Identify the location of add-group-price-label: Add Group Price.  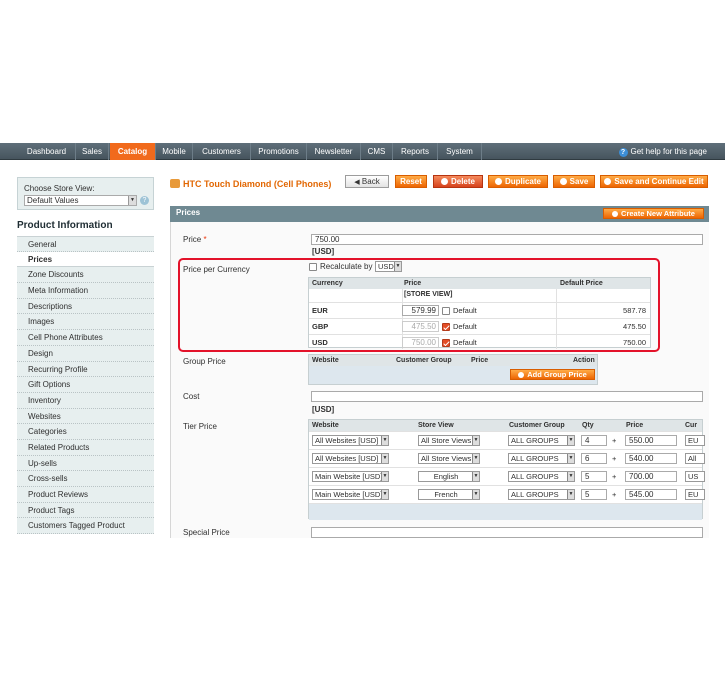
(557, 374).